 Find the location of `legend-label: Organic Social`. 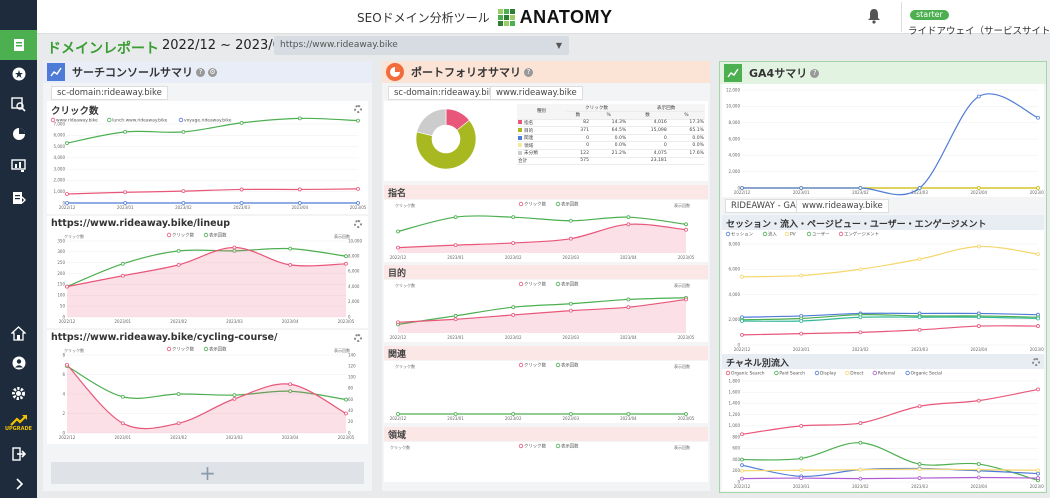

legend-label: Organic Social is located at coordinates (927, 374).